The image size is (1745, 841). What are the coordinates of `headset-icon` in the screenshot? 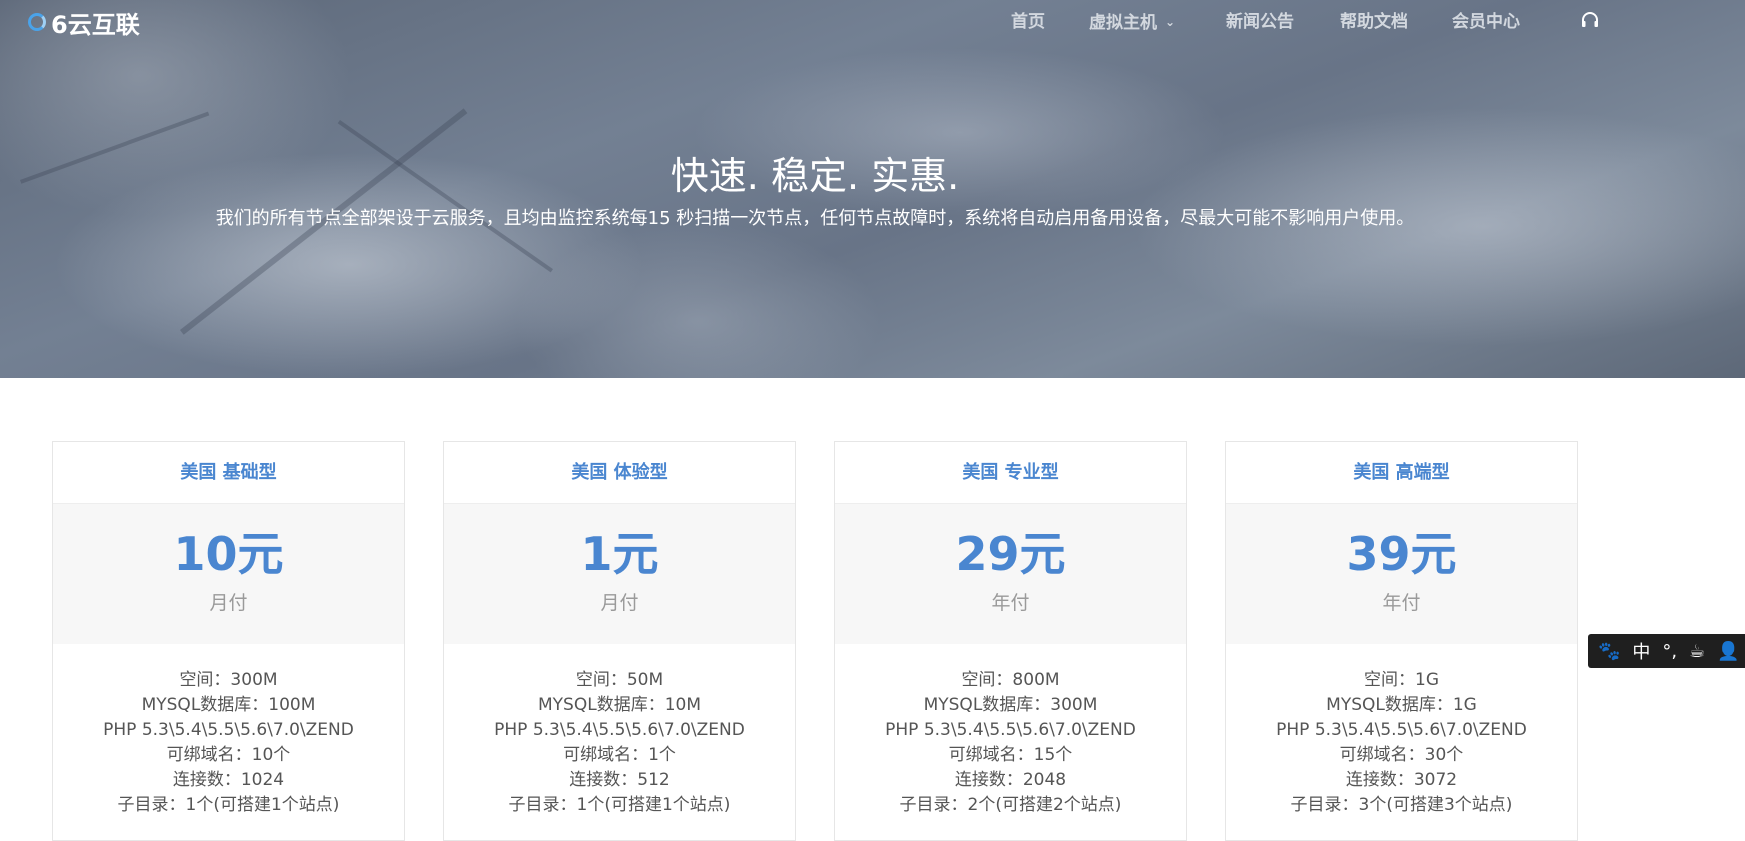 It's located at (1590, 20).